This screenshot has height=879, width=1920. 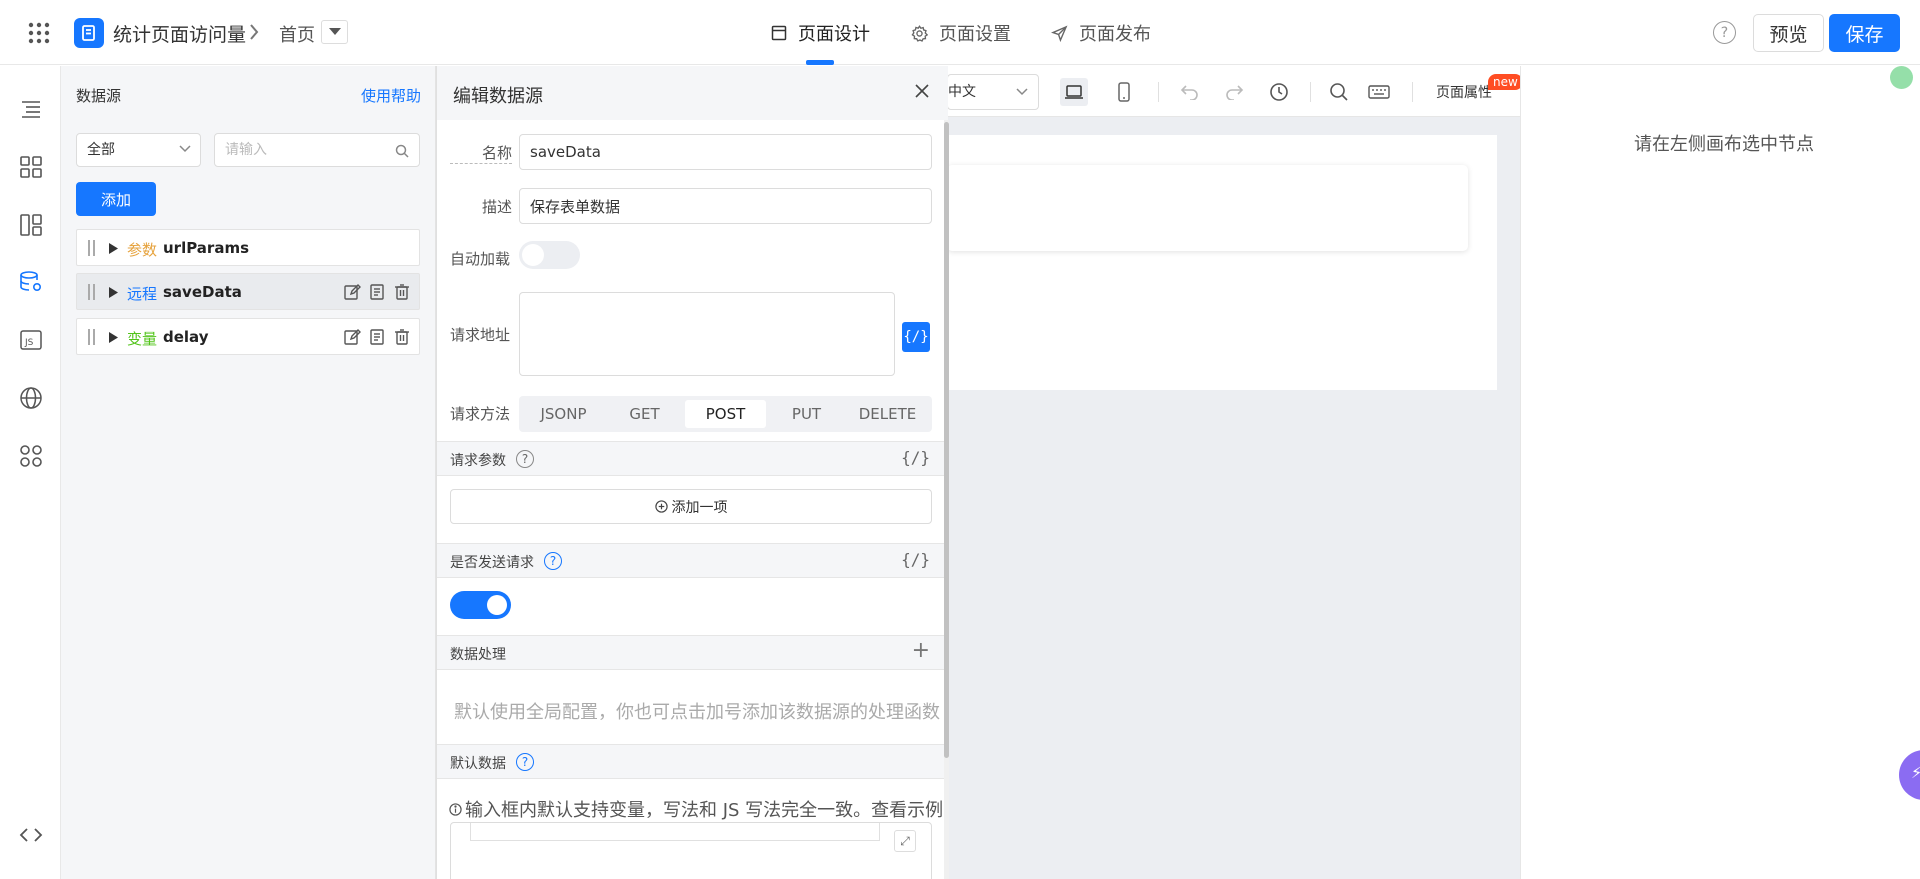 I want to click on tab-page-design: 页面设计, so click(x=820, y=33).